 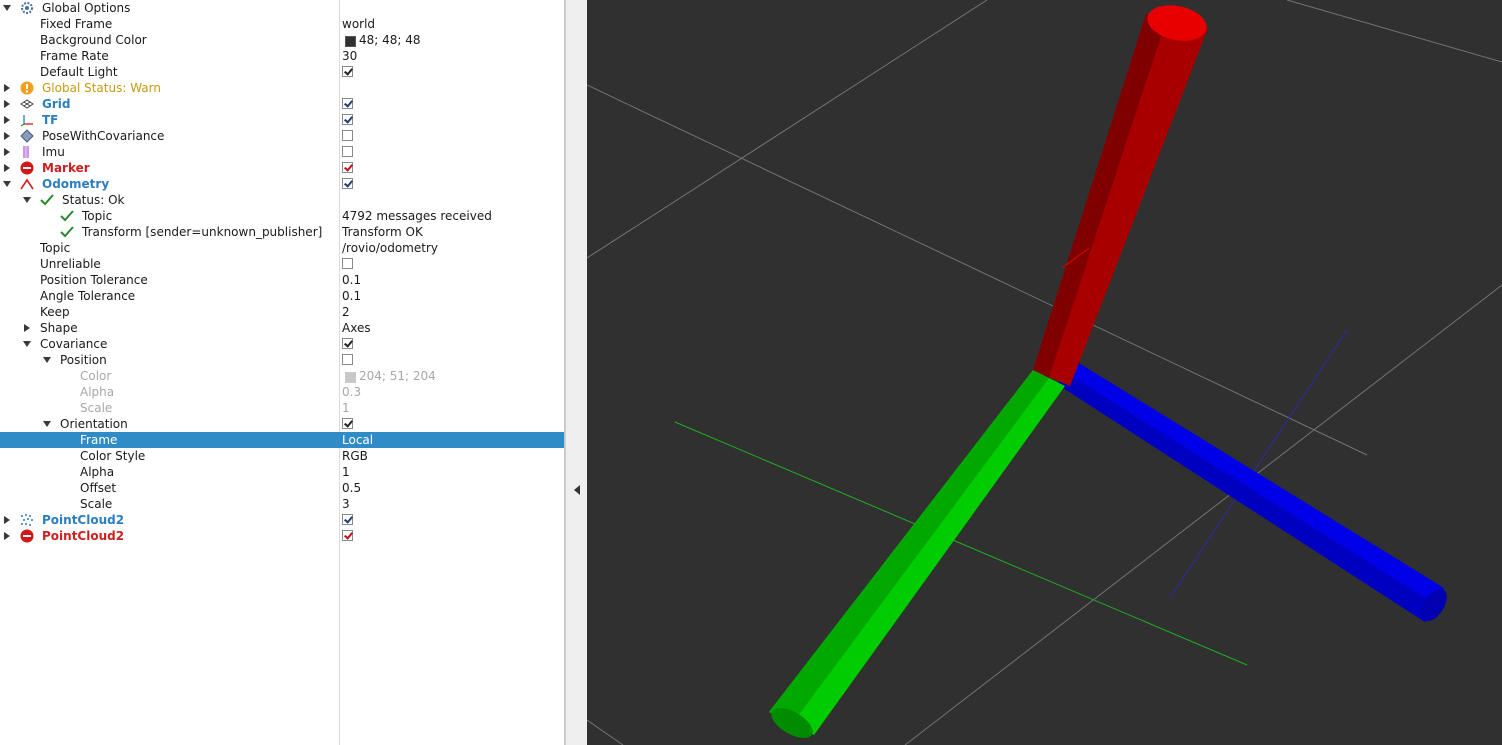 I want to click on position-checkbox, so click(x=347, y=359).